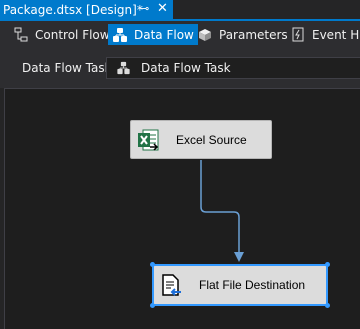 Image resolution: width=360 pixels, height=329 pixels. I want to click on flat-file-destination-component: Flat File Destination, so click(240, 285).